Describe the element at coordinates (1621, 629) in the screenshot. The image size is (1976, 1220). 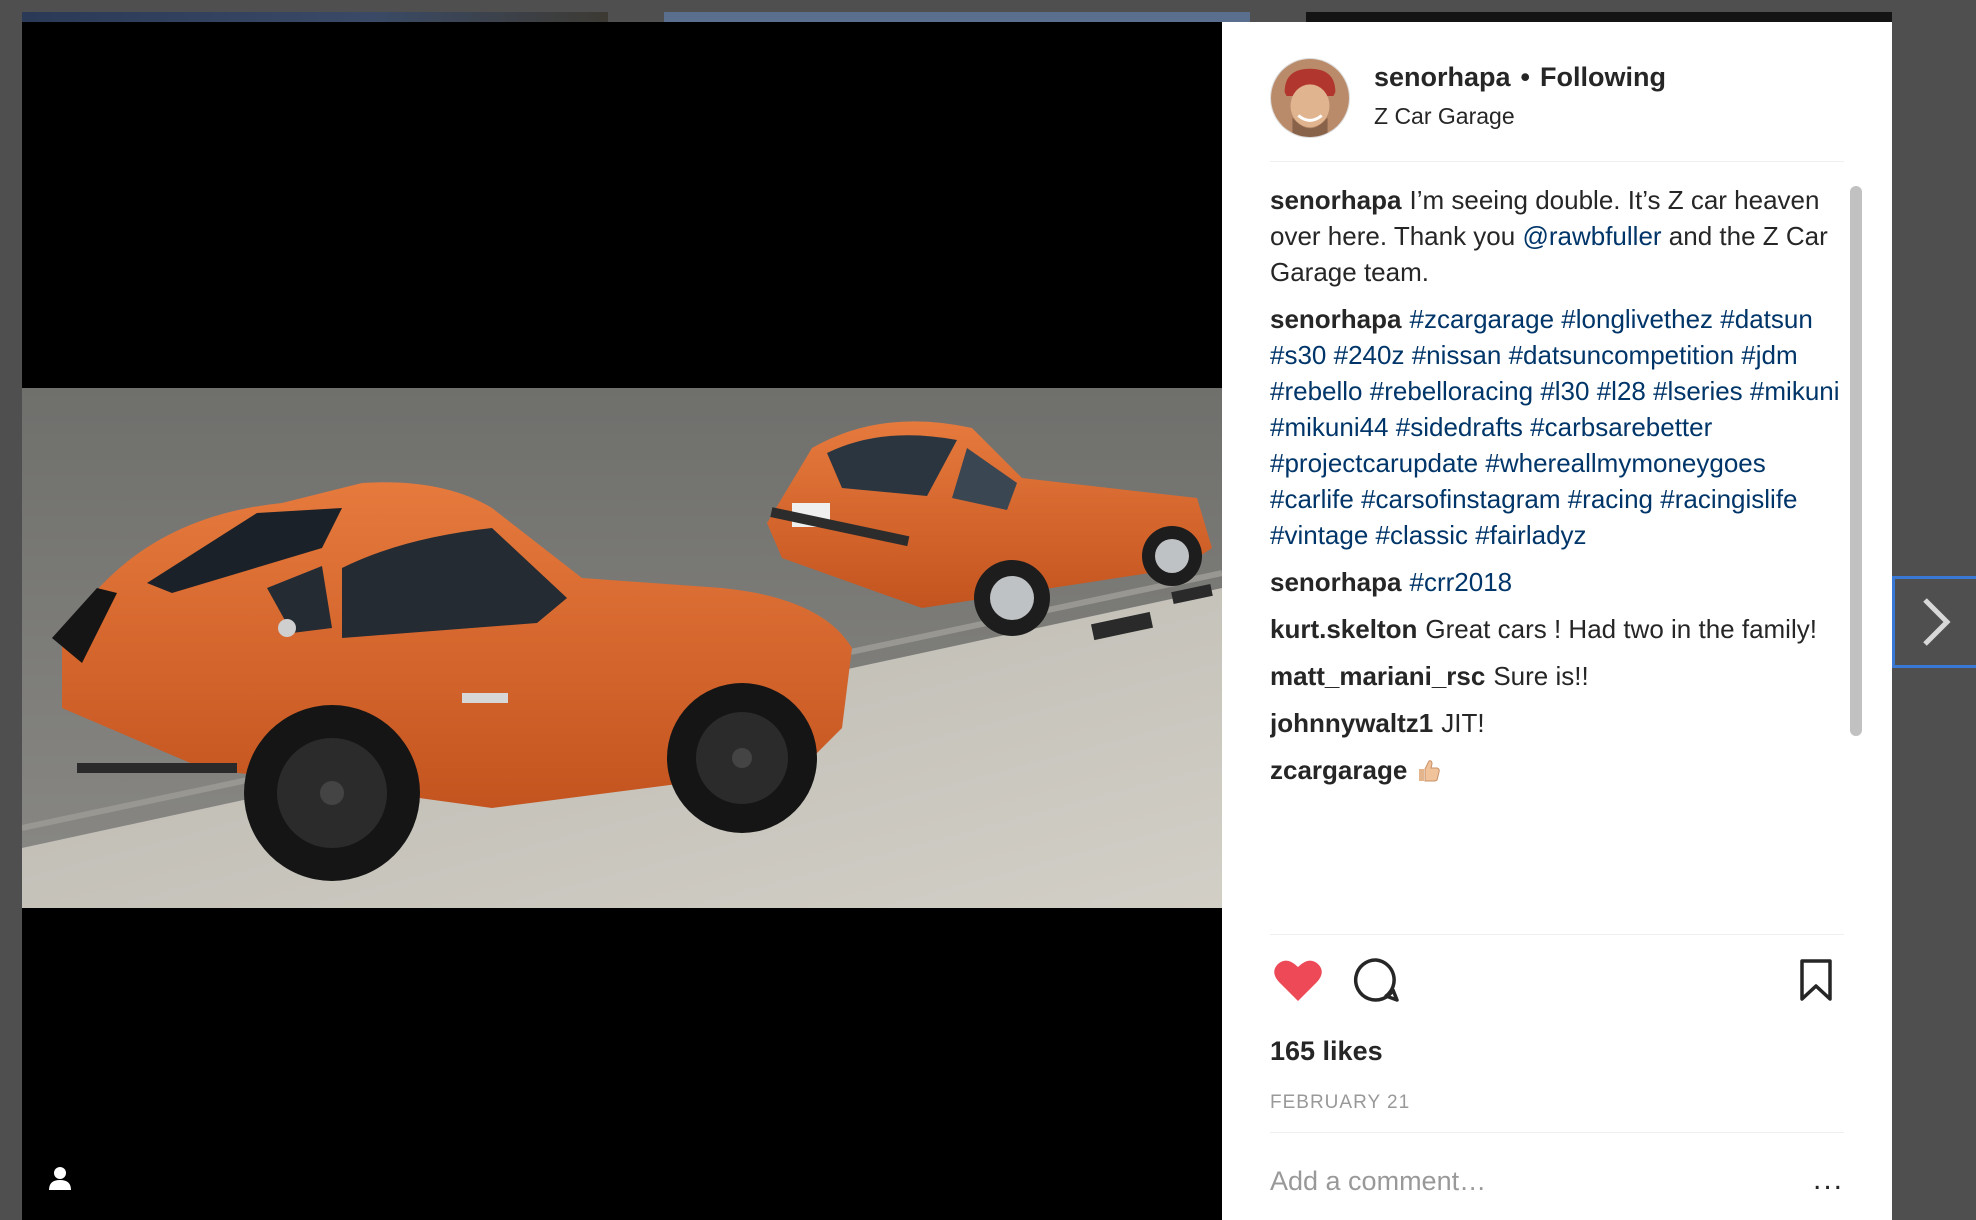
I see `comment-text: Great cars ! Had two in the family!` at that location.